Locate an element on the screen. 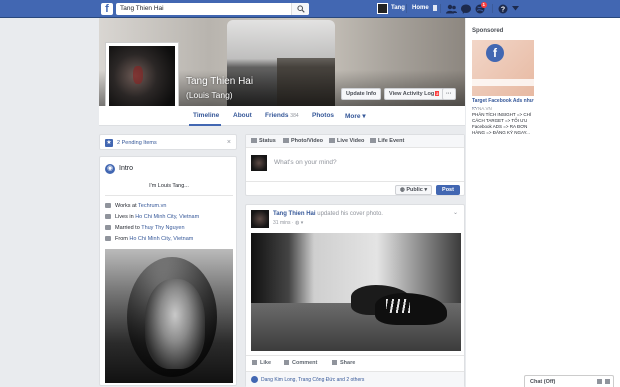  profile-name: Tang Thien Hai is located at coordinates (219, 81).